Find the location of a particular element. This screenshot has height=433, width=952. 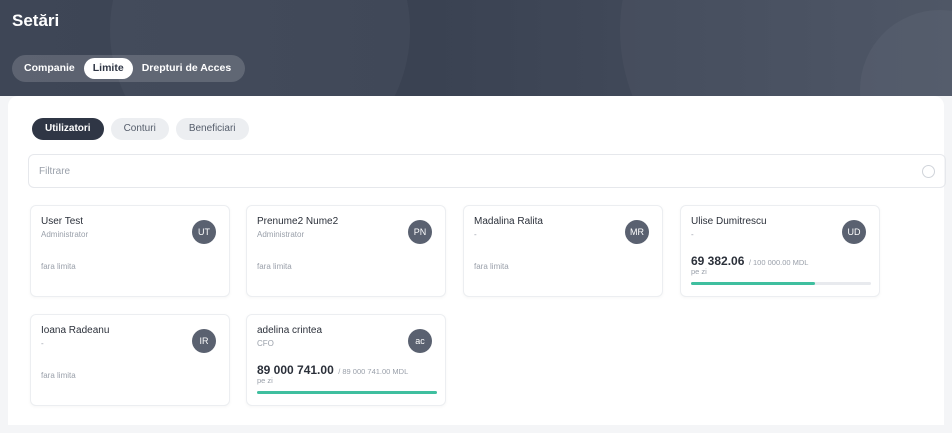

subtab-conturi: Conturi is located at coordinates (139, 129).